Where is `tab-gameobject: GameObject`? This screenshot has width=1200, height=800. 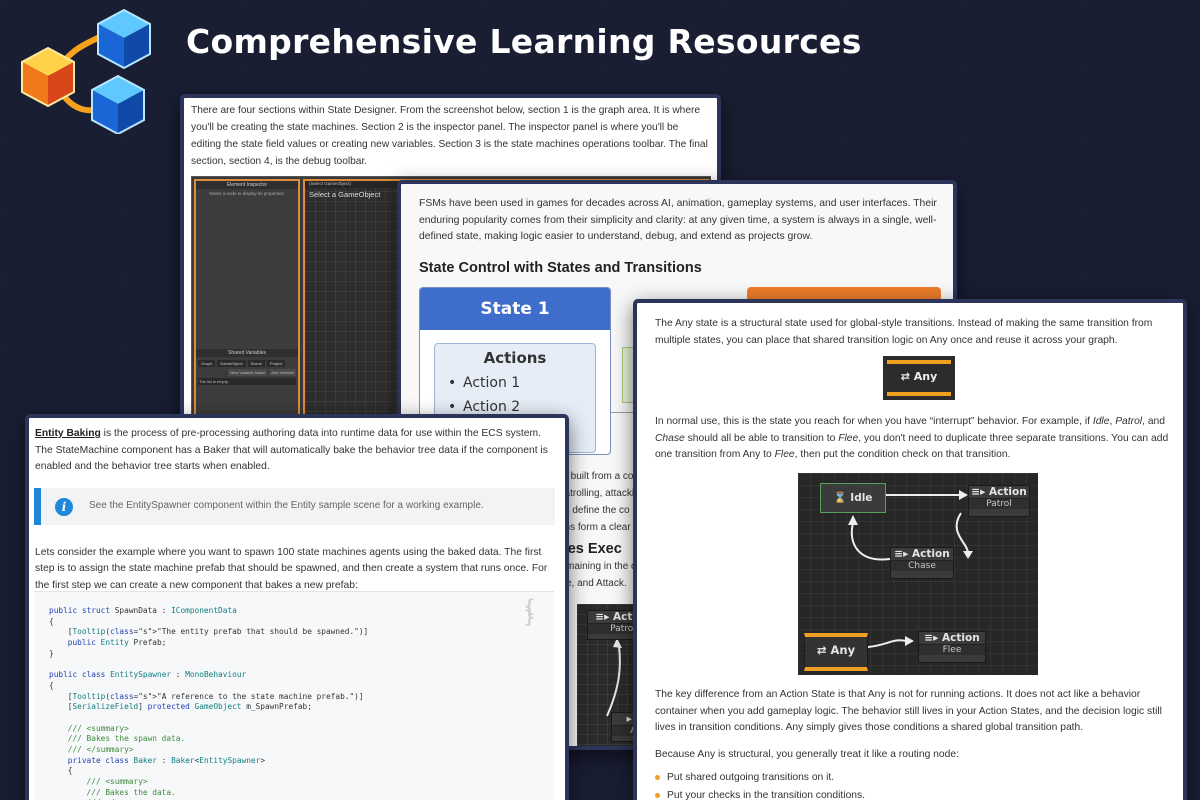
tab-gameobject: GameObject is located at coordinates (231, 363).